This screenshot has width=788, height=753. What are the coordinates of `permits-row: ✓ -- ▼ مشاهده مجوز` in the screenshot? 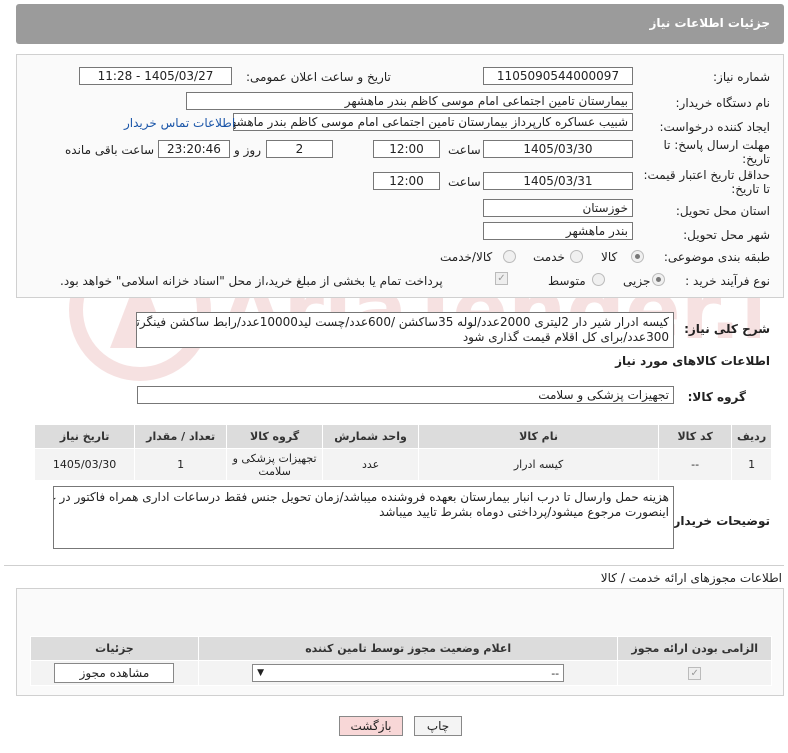 It's located at (401, 673).